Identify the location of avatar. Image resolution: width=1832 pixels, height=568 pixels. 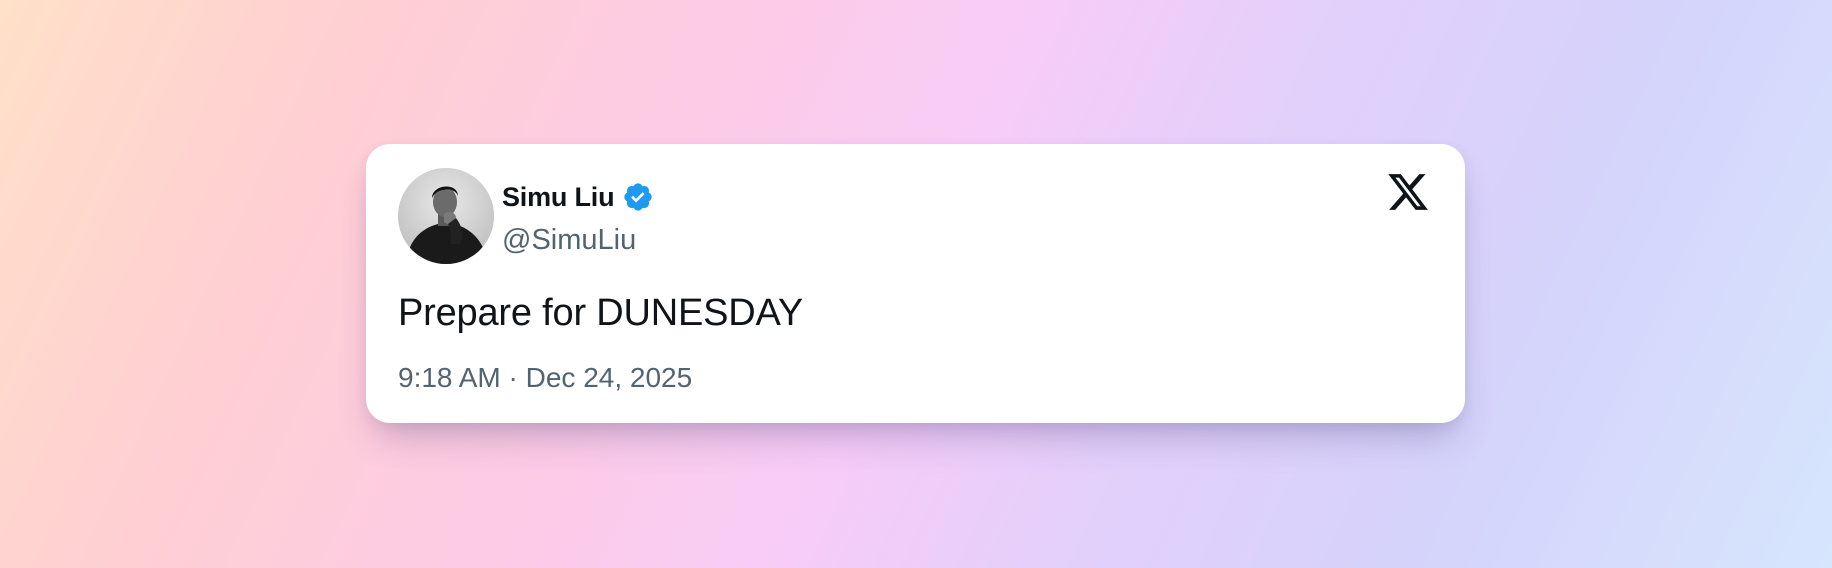
(446, 216).